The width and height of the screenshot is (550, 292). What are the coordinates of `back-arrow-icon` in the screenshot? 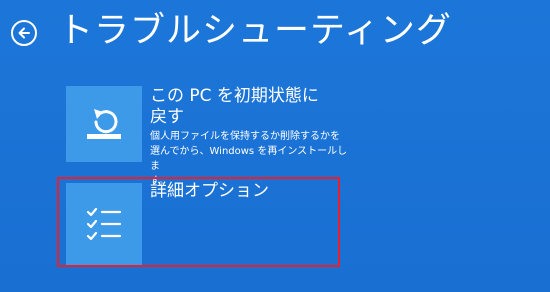 It's located at (24, 33).